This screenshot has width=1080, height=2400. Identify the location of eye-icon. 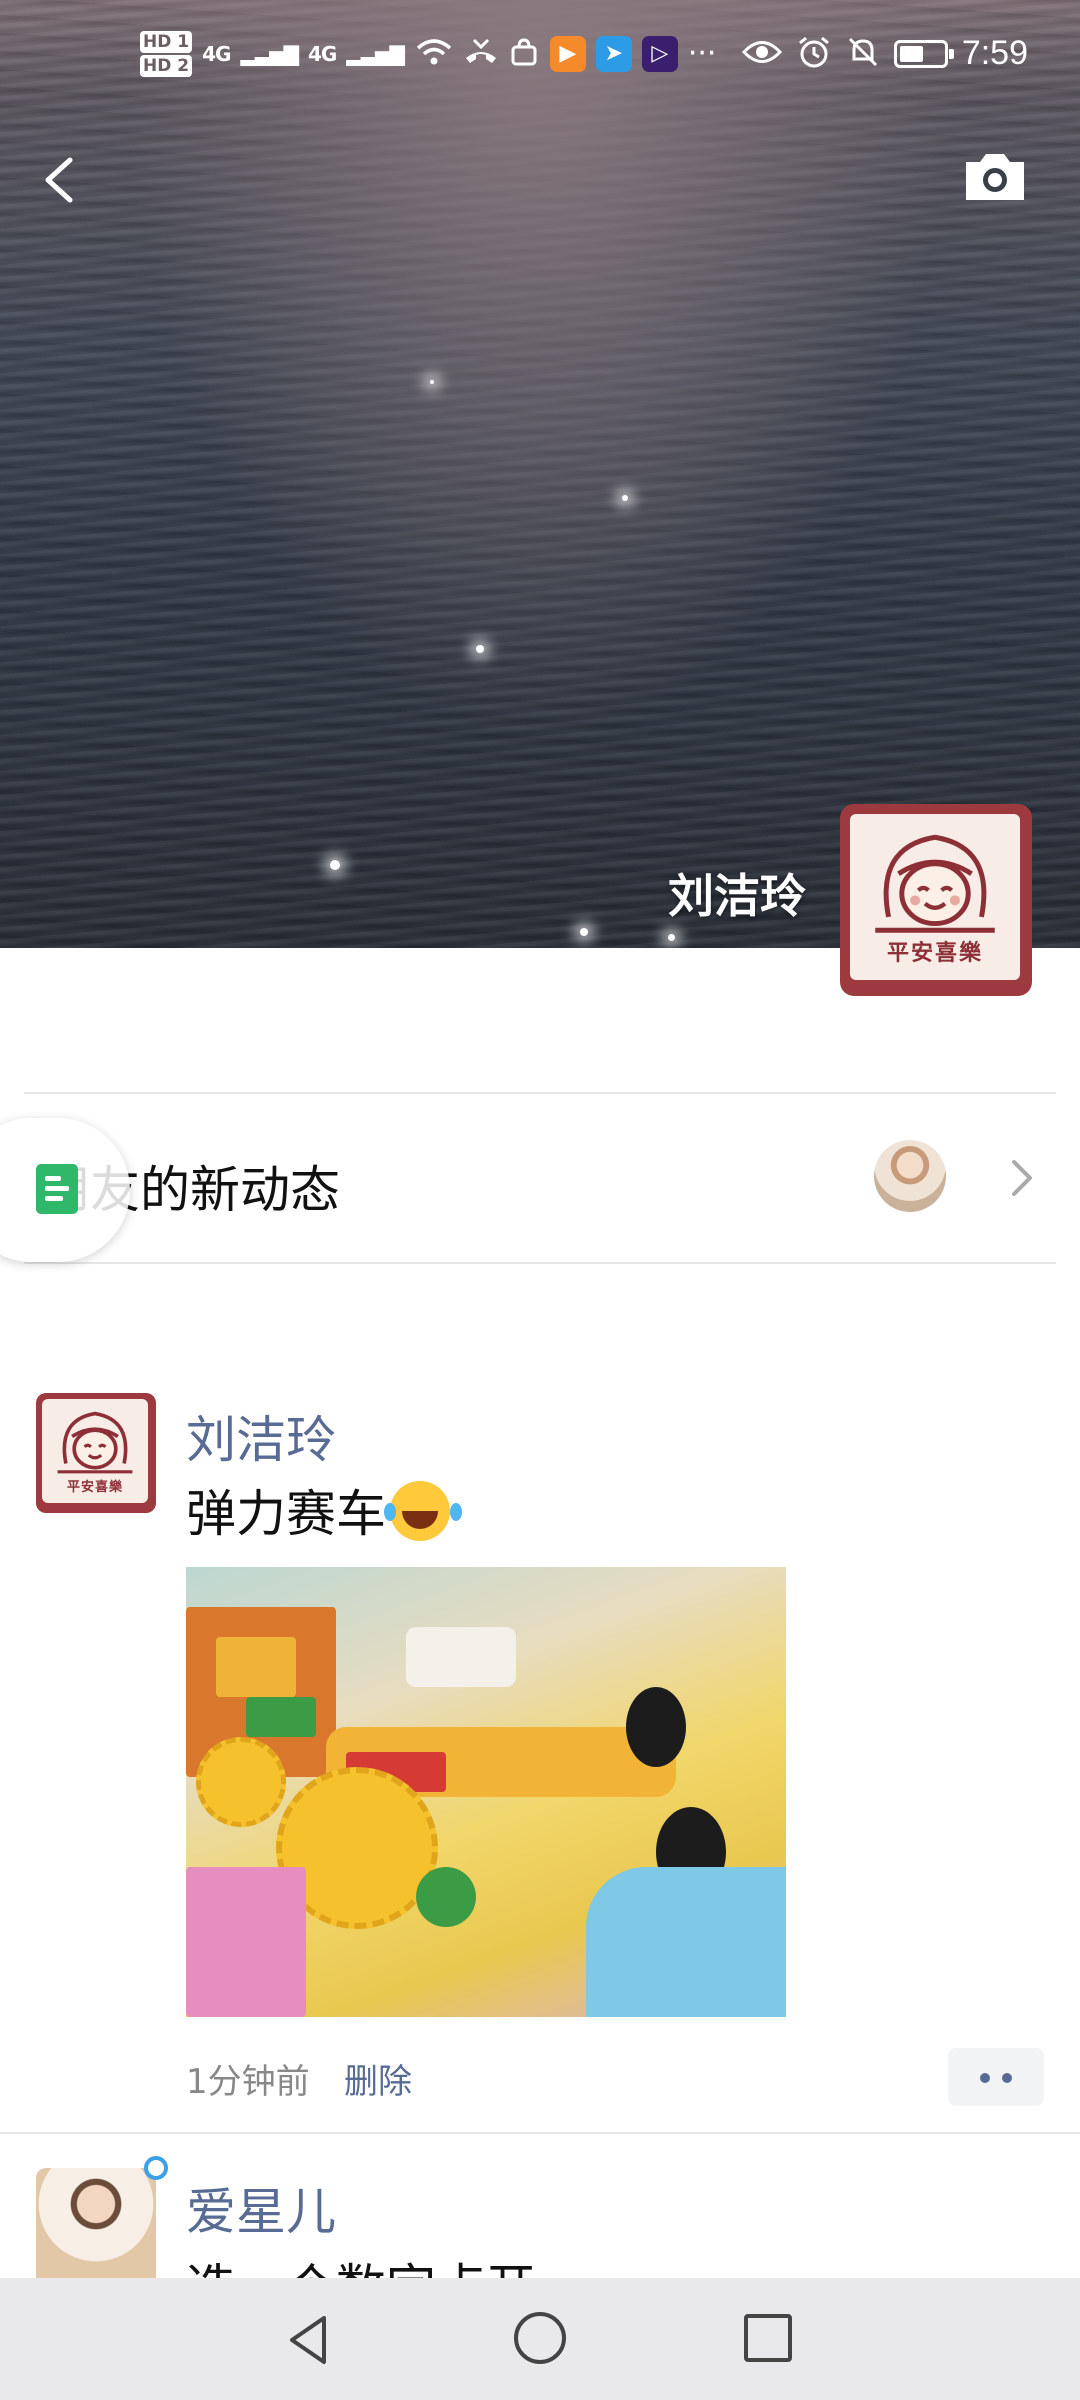
(761, 54).